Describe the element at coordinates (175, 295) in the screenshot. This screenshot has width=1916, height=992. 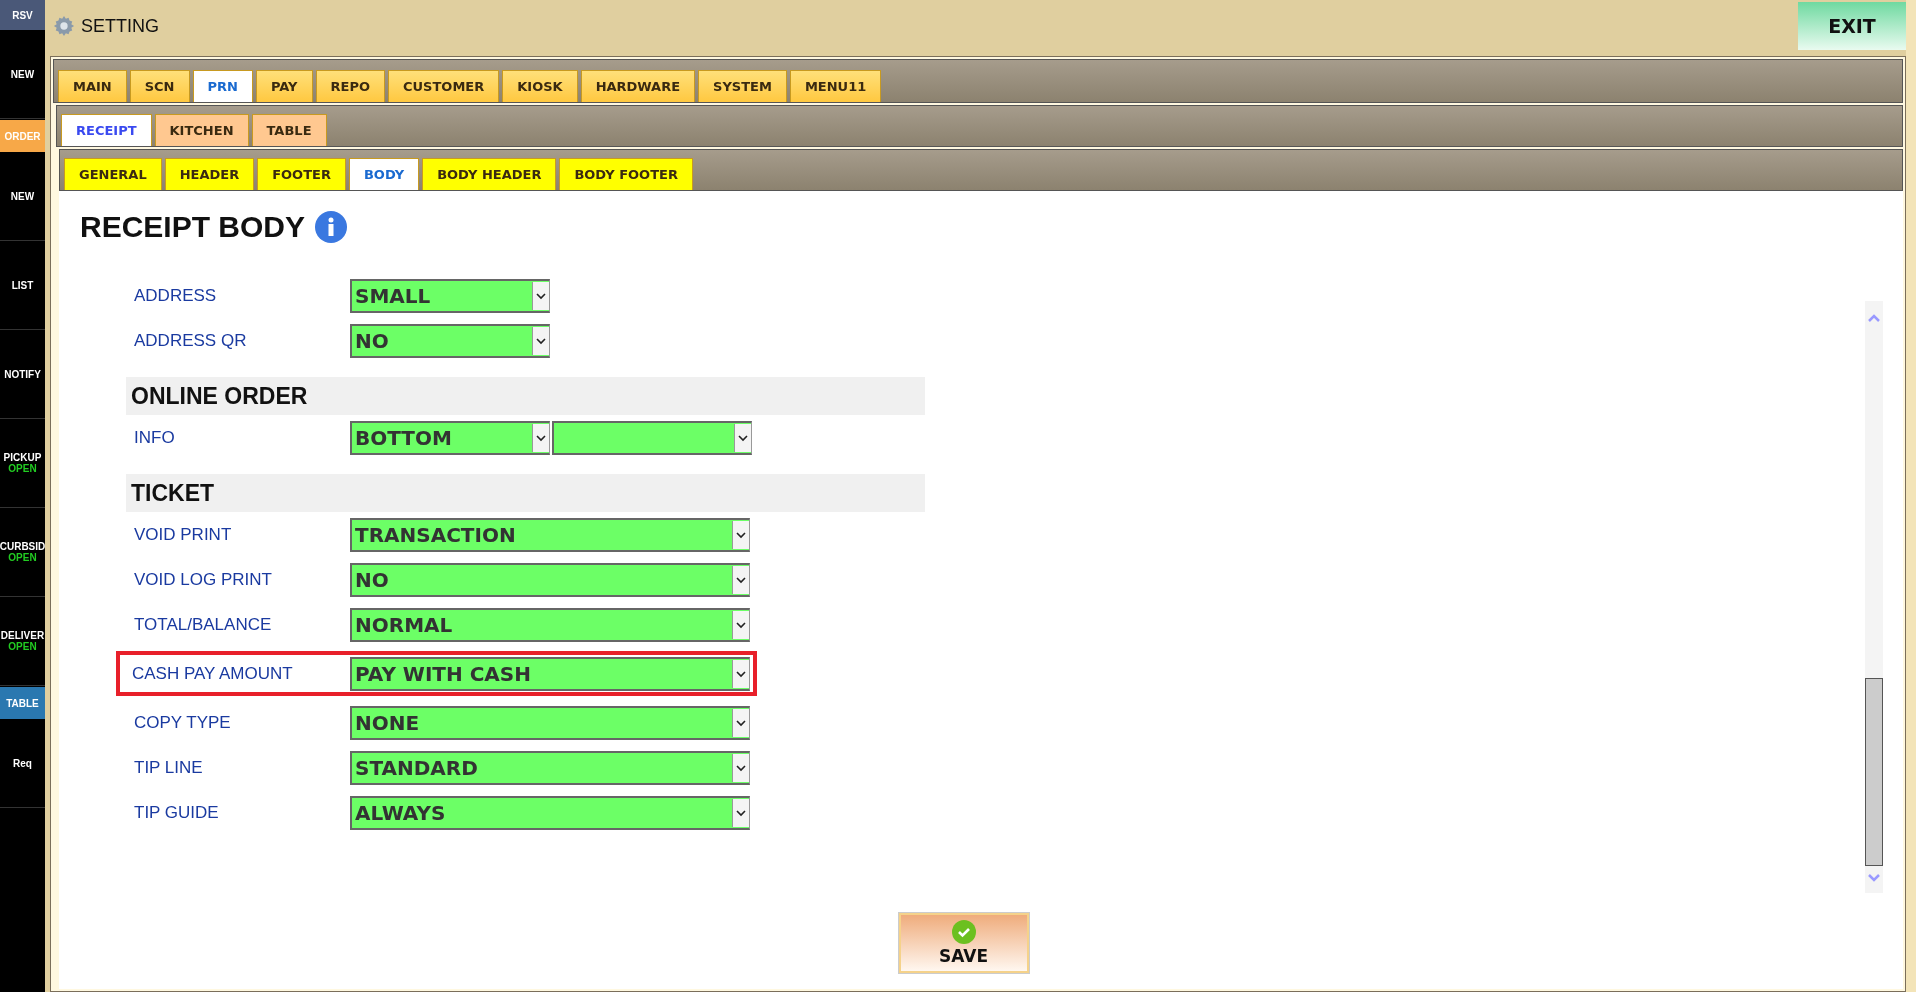
I see `field-label: ADDRESS` at that location.